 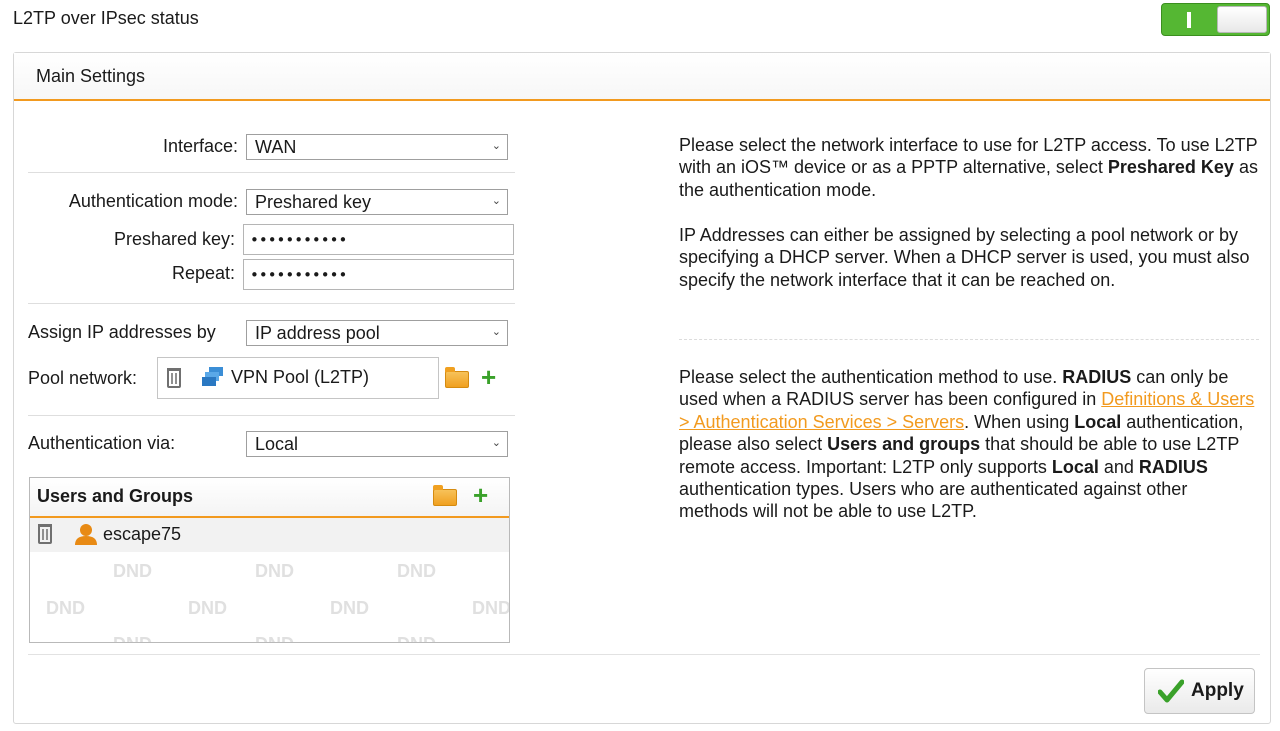 What do you see at coordinates (106, 18) in the screenshot?
I see `status-title: L2TP over IPsec status` at bounding box center [106, 18].